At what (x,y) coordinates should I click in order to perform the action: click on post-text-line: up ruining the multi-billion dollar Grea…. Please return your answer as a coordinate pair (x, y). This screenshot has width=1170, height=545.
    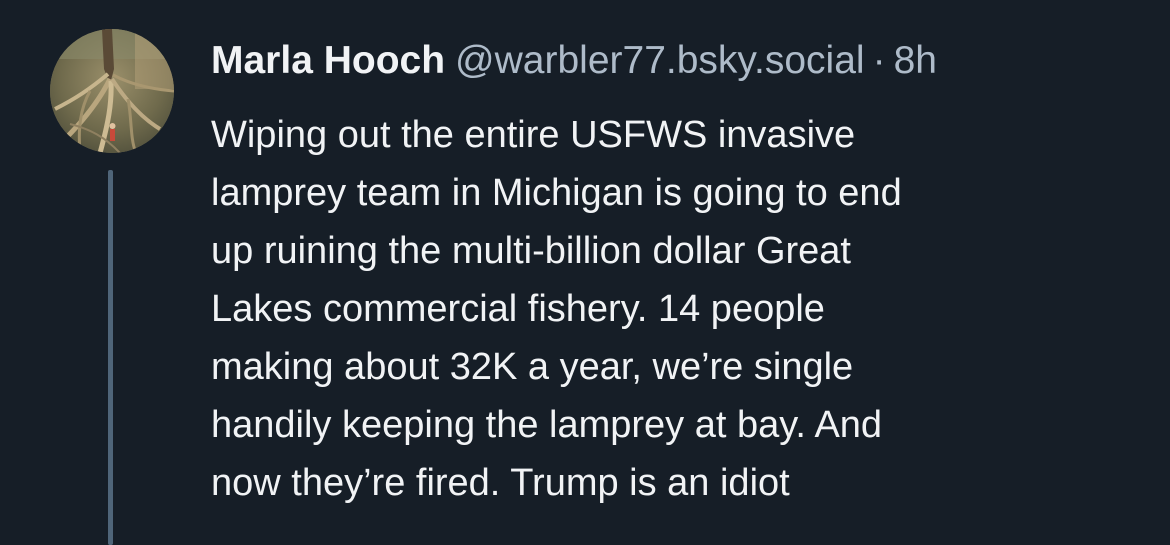
    Looking at the image, I should click on (531, 251).